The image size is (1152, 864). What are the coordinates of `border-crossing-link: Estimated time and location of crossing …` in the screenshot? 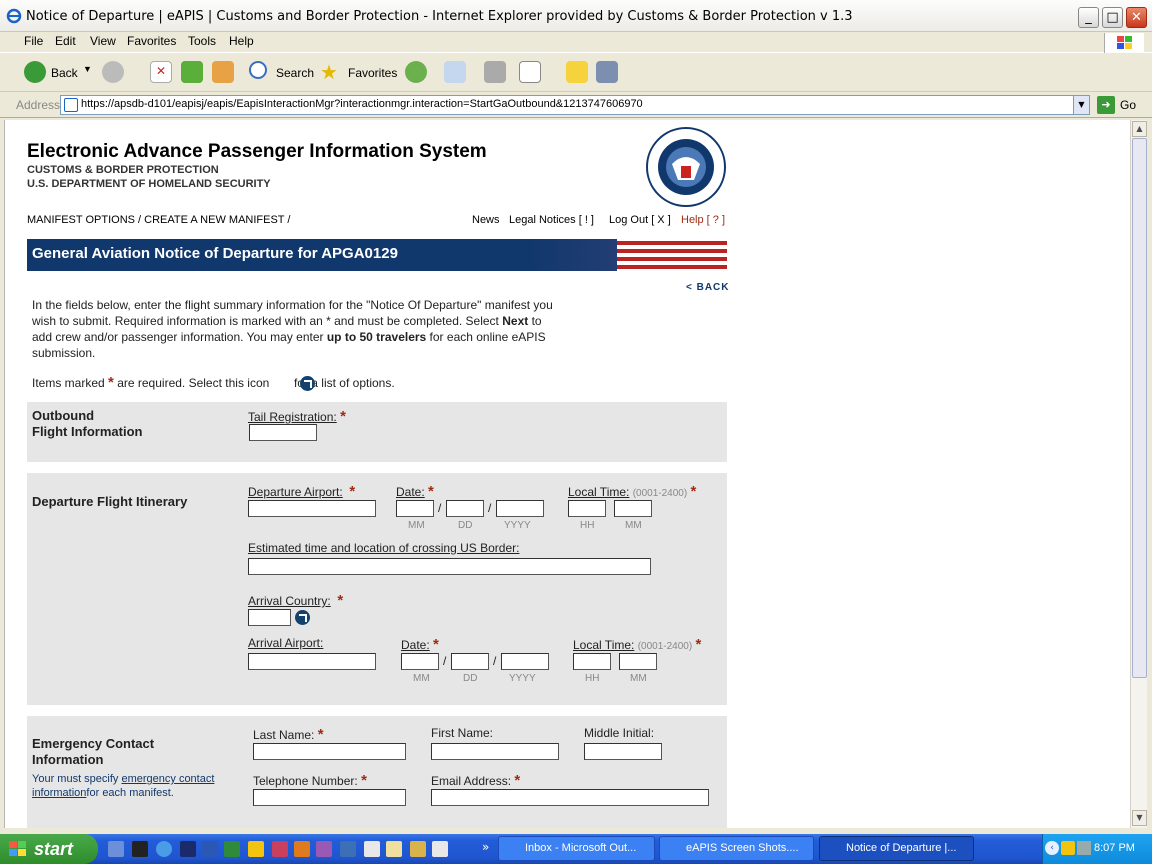 It's located at (383, 548).